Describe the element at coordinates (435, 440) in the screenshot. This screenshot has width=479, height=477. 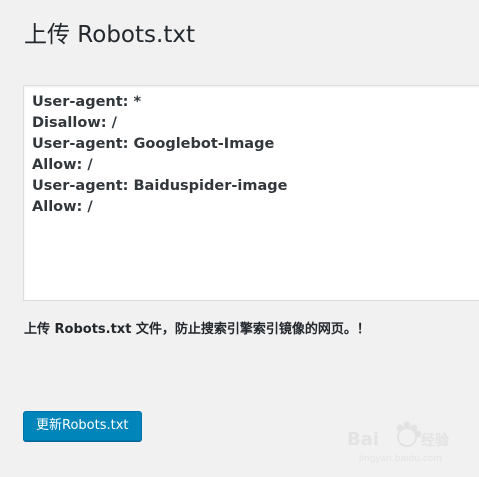
I see `svg-text: 经验` at that location.